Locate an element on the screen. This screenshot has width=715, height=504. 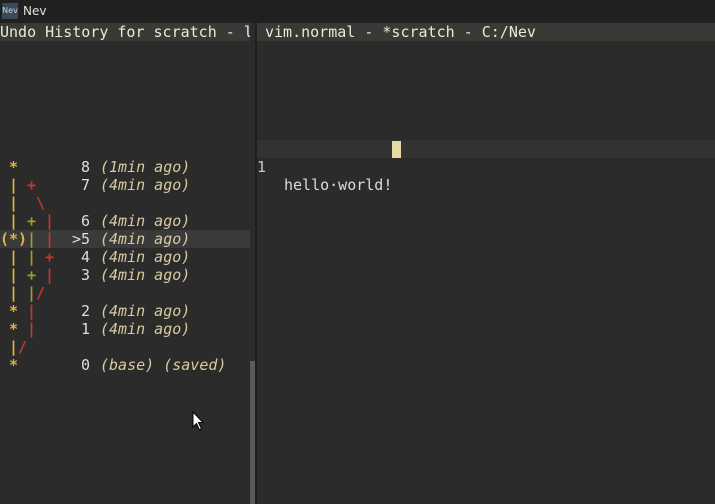
app-icon: Nev is located at coordinates (10, 11).